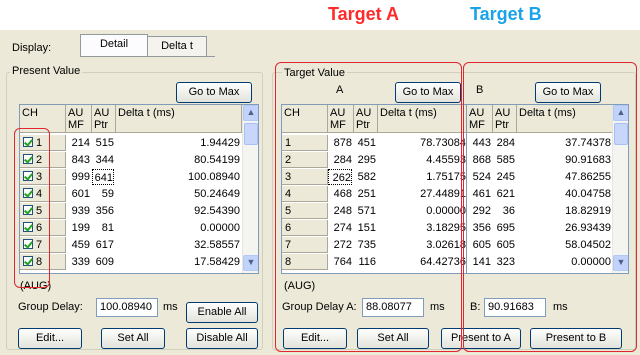 Image resolution: width=640 pixels, height=355 pixels. What do you see at coordinates (103, 262) in the screenshot?
I see `au-ptr-cell: 609` at bounding box center [103, 262].